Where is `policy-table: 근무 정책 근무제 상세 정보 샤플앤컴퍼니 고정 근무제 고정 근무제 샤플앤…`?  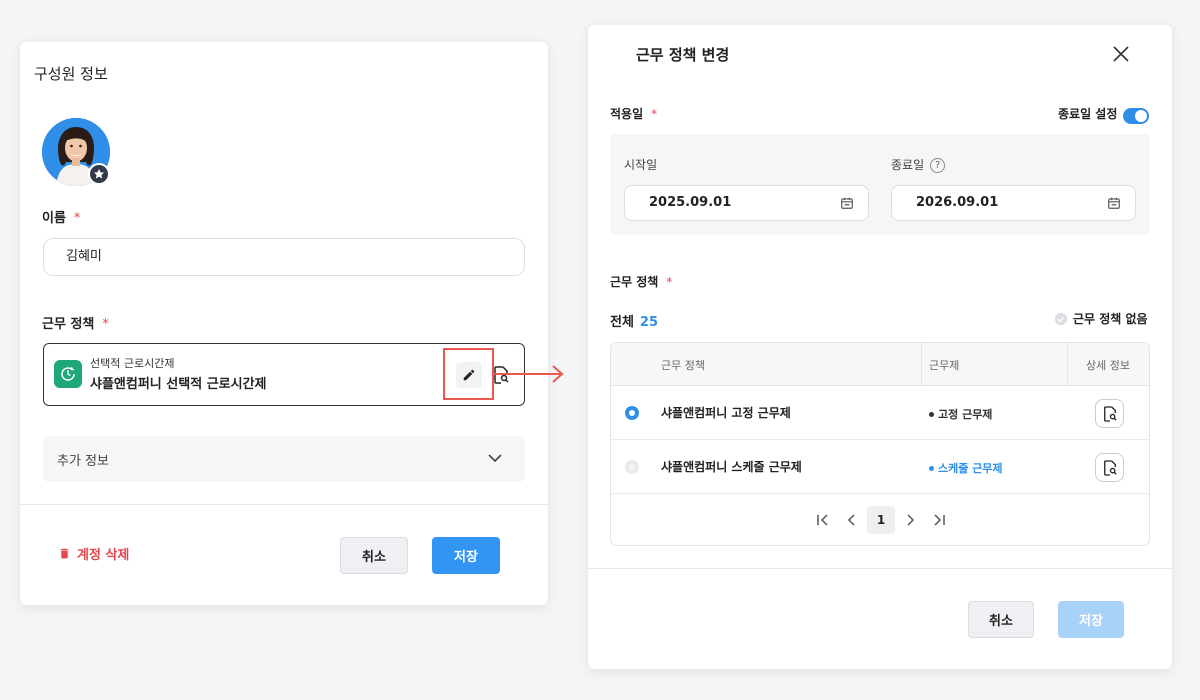
policy-table: 근무 정책 근무제 상세 정보 샤플앤컴퍼니 고정 근무제 고정 근무제 샤플앤… is located at coordinates (880, 444).